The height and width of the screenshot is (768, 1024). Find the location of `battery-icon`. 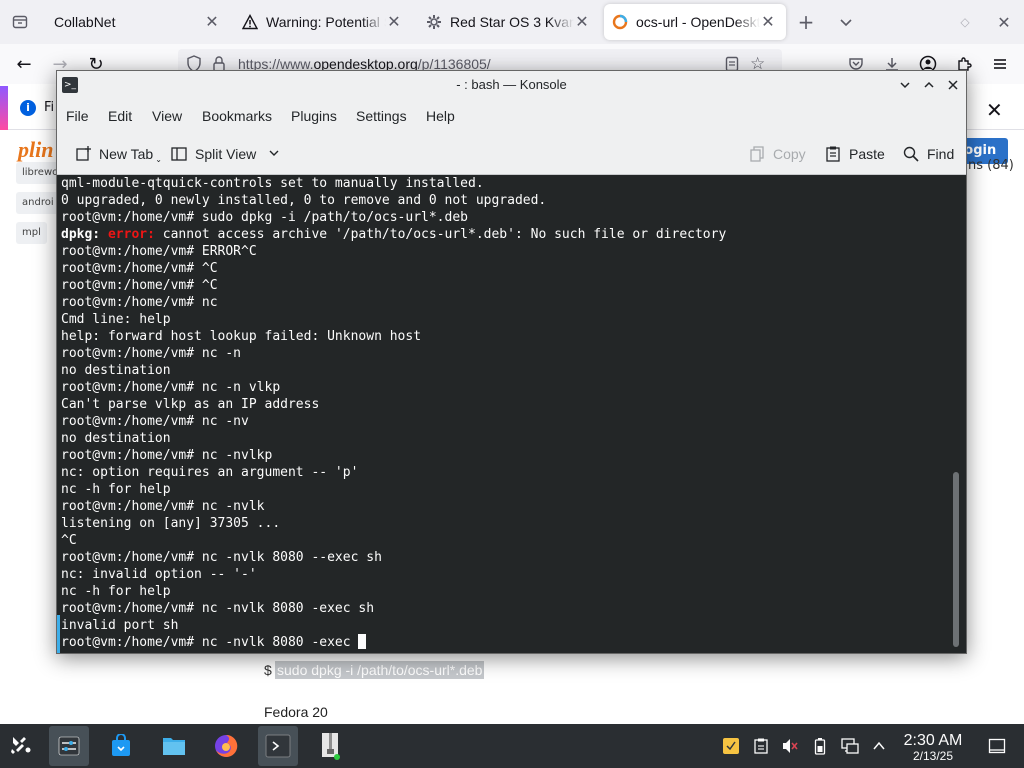

battery-icon is located at coordinates (820, 746).